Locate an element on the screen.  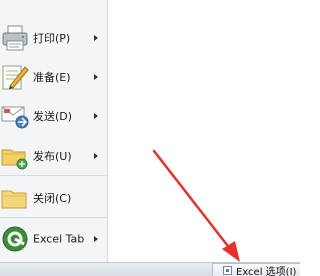
printer-icon is located at coordinates (15, 38).